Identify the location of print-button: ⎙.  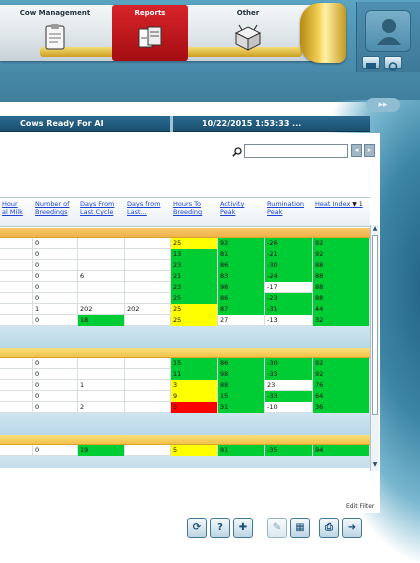
(329, 528).